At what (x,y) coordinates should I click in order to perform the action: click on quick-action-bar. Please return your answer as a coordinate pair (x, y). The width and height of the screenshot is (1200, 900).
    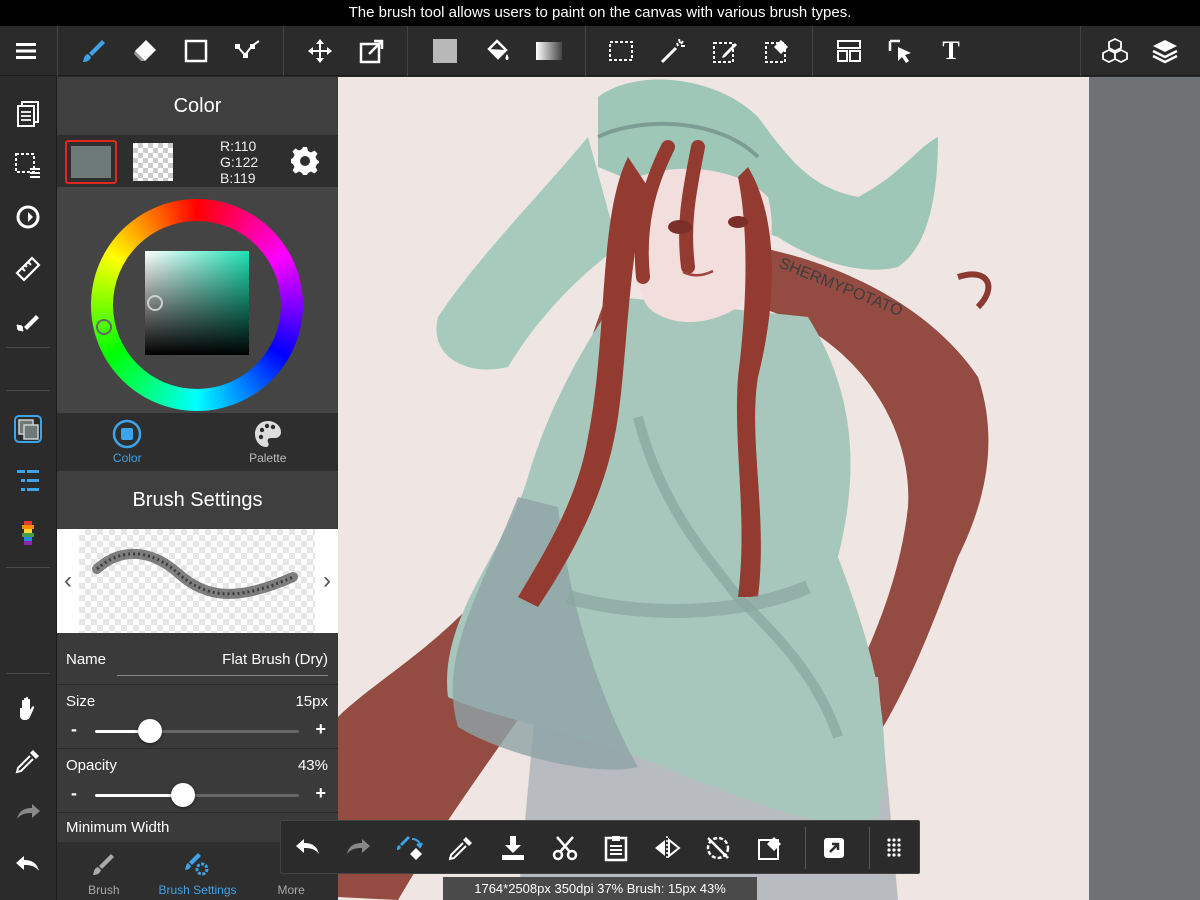
    Looking at the image, I should click on (600, 847).